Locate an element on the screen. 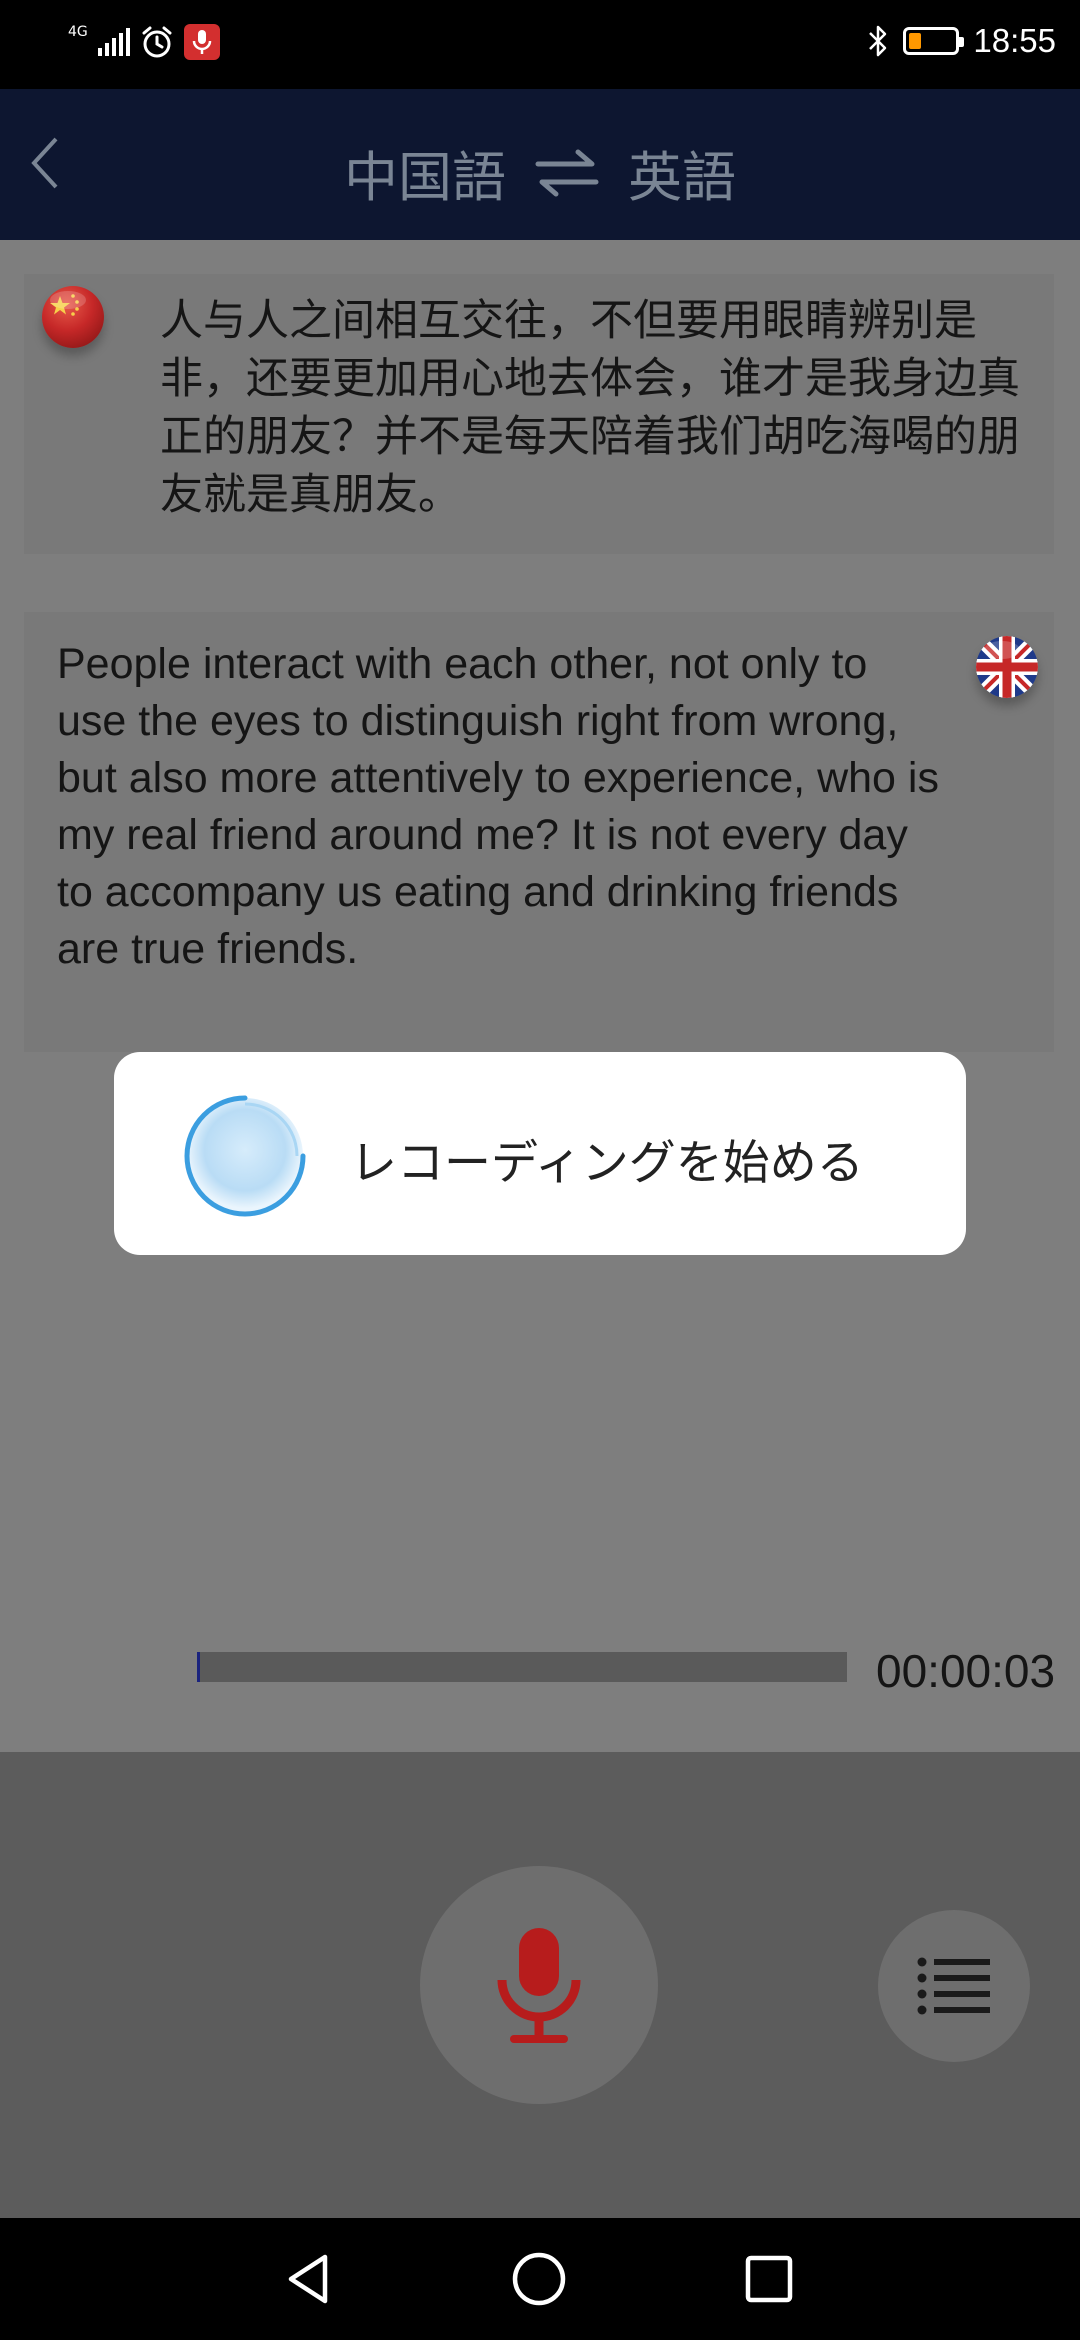 This screenshot has height=2340, width=1080. app-header: 中国語 英語 is located at coordinates (540, 164).